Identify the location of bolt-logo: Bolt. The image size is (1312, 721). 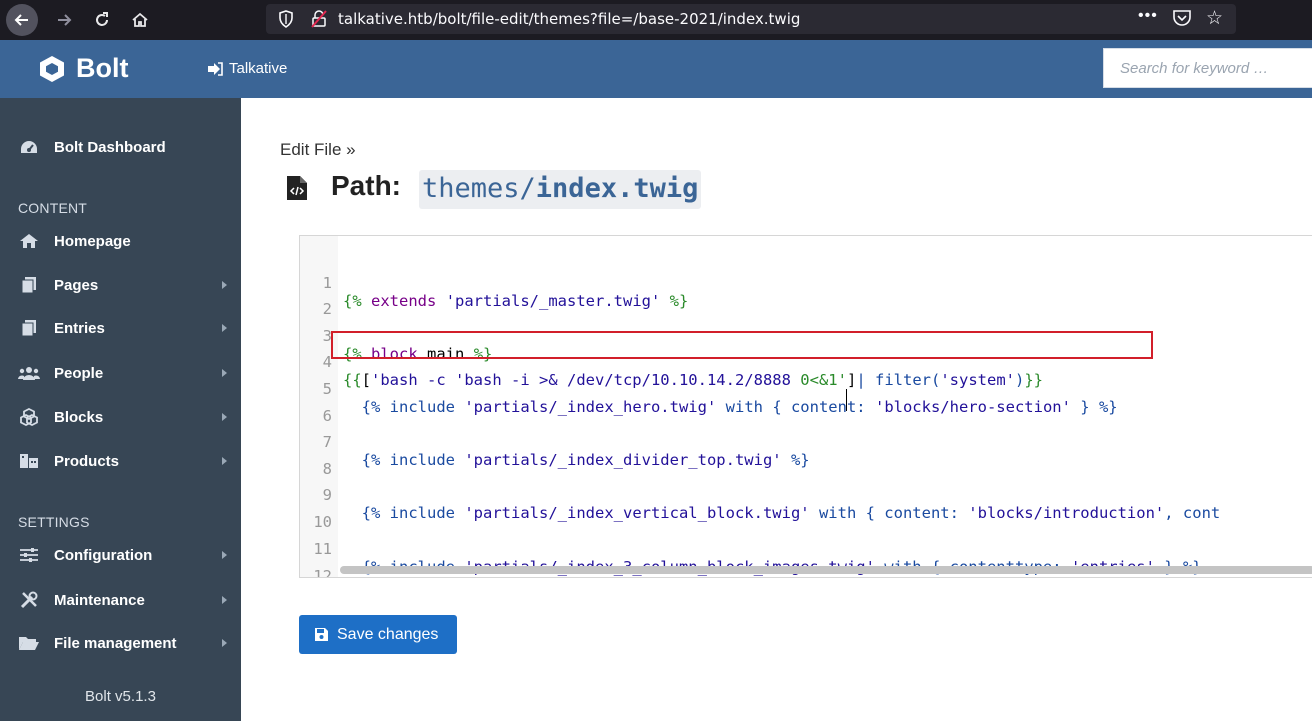
(83, 68).